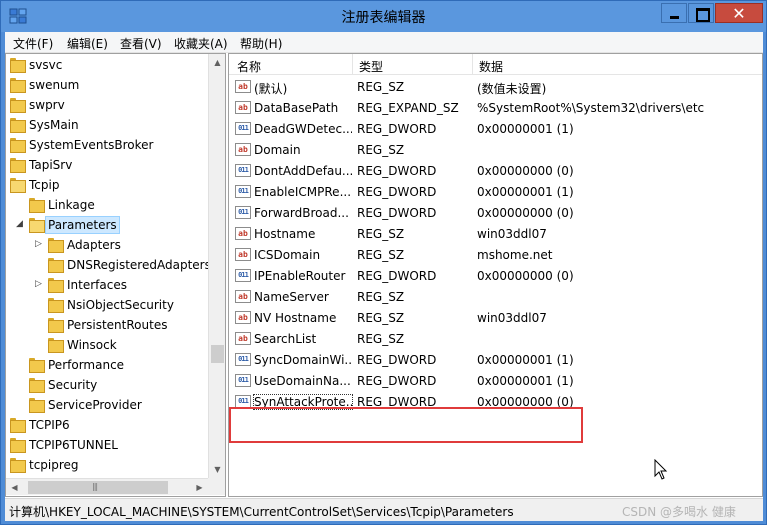 This screenshot has height=525, width=767. I want to click on scroll-up-arrow-icon: ▲, so click(217, 62).